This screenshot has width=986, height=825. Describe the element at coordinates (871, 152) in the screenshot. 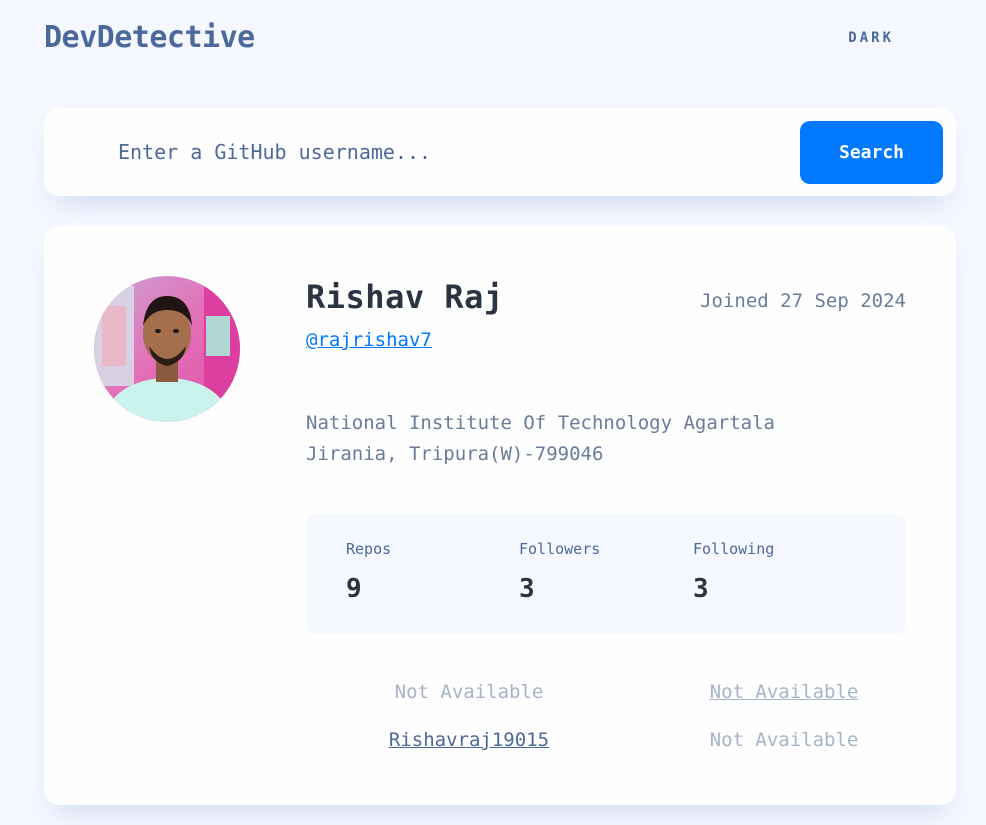

I see `search-button: Search` at that location.